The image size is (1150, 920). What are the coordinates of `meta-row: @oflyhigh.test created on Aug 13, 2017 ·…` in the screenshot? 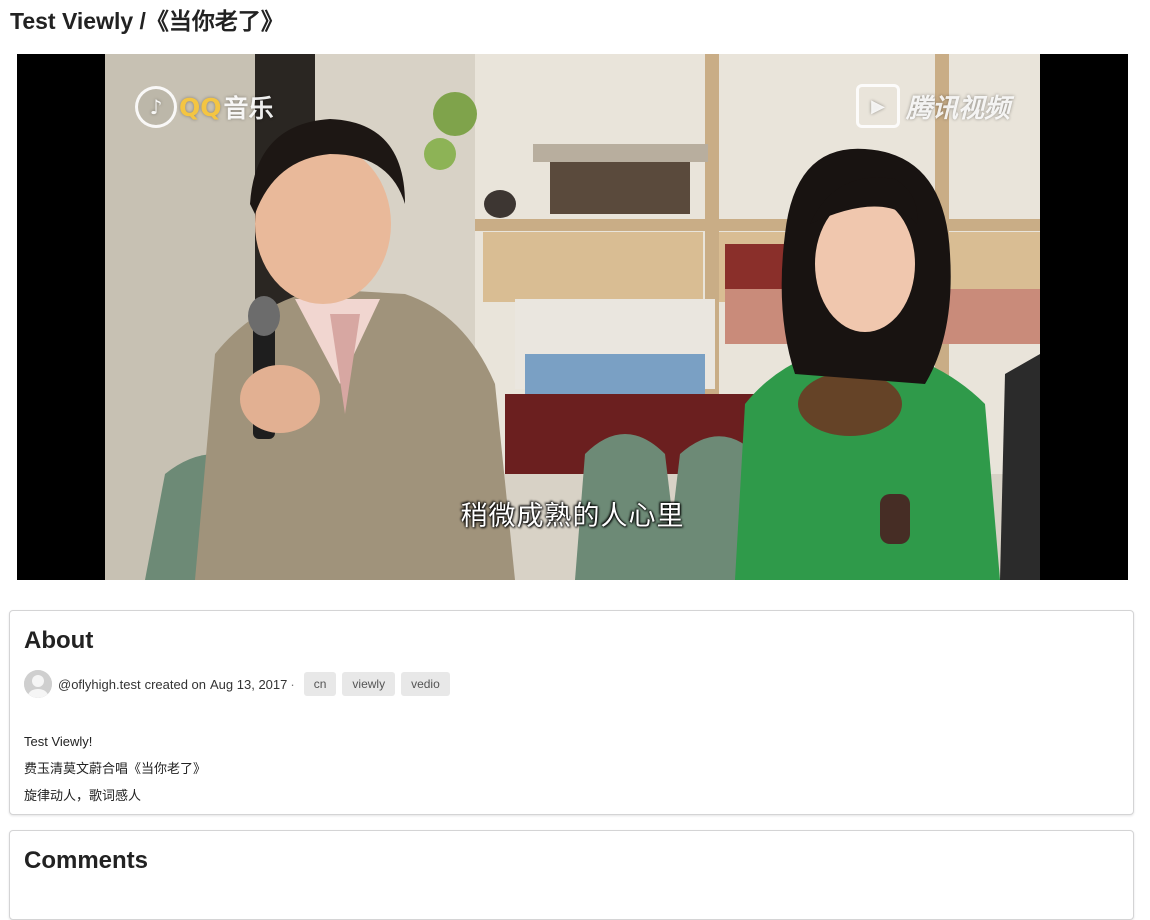 It's located at (237, 684).